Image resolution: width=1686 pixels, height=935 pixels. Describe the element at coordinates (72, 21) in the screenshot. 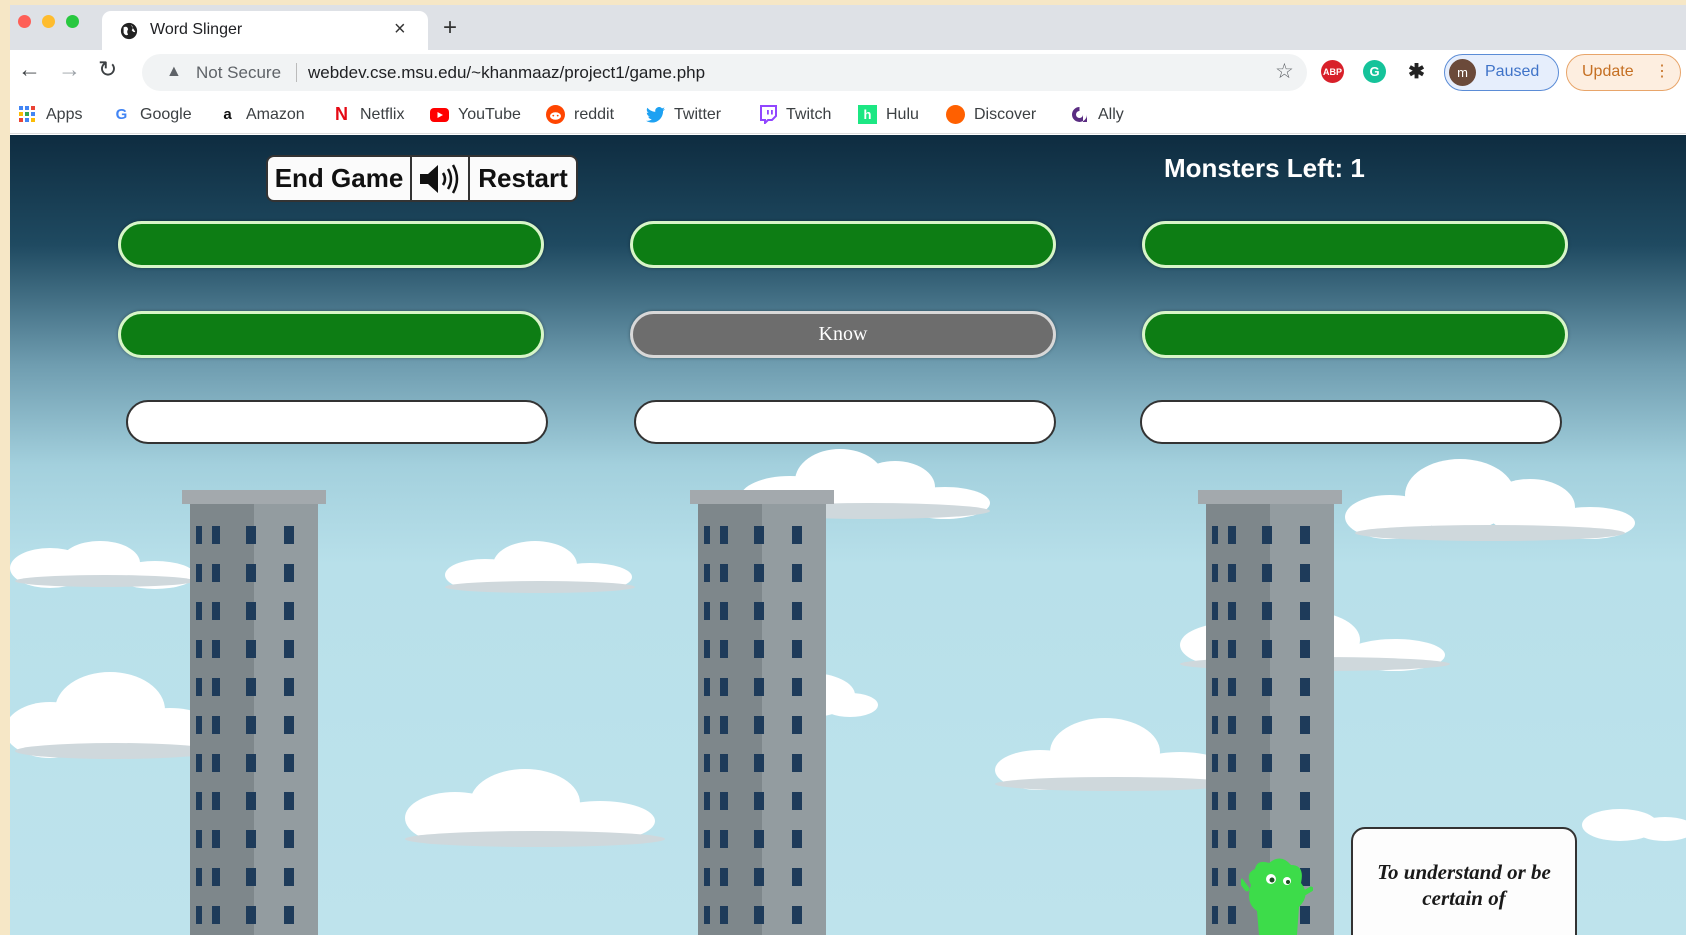

I see `maximize-window-button` at that location.